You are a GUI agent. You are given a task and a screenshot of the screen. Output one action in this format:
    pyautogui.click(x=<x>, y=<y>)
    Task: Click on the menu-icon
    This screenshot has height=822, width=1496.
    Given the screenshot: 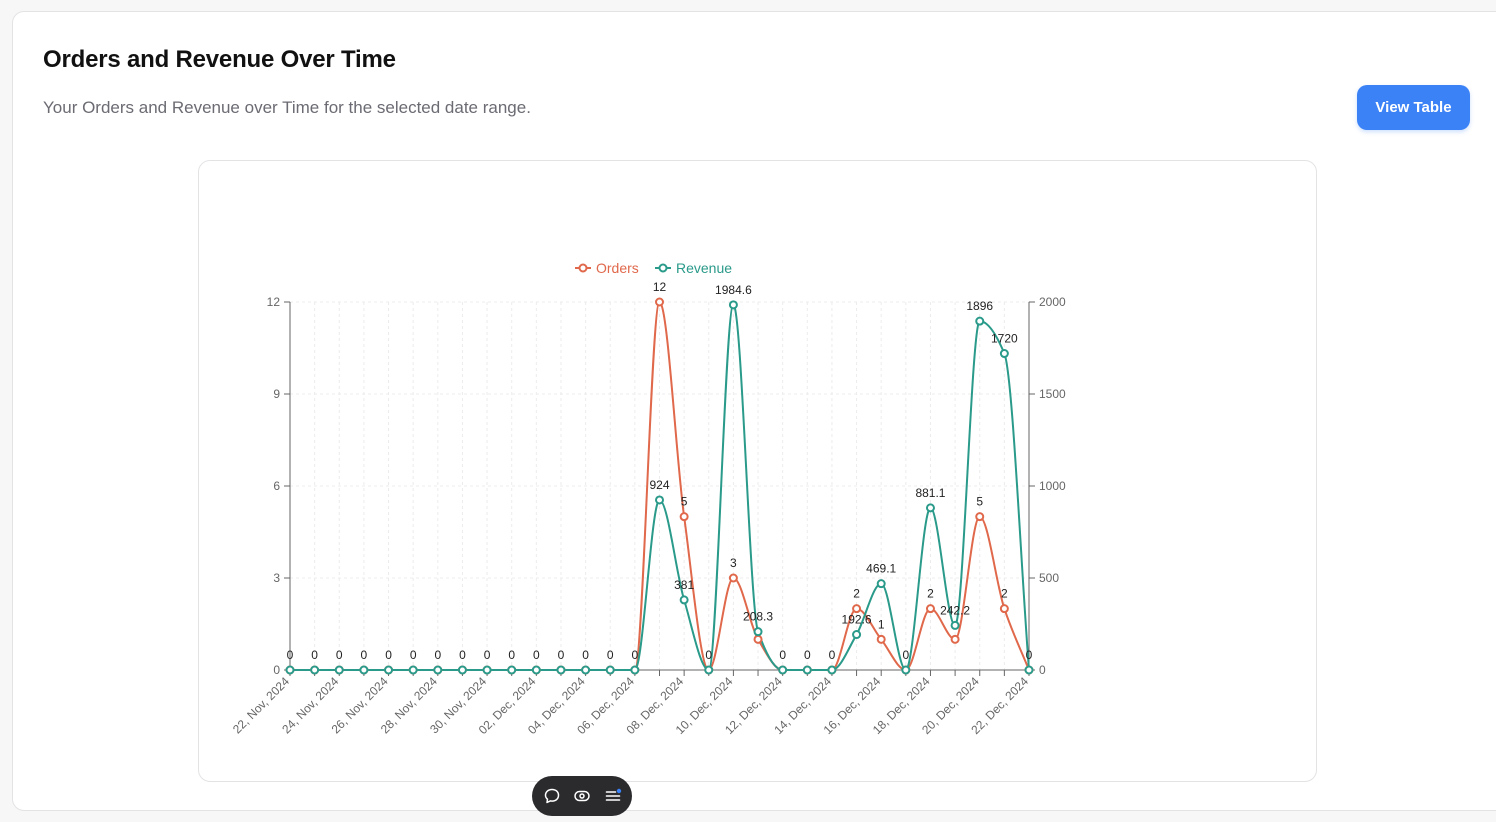 What is the action you would take?
    pyautogui.click(x=613, y=796)
    